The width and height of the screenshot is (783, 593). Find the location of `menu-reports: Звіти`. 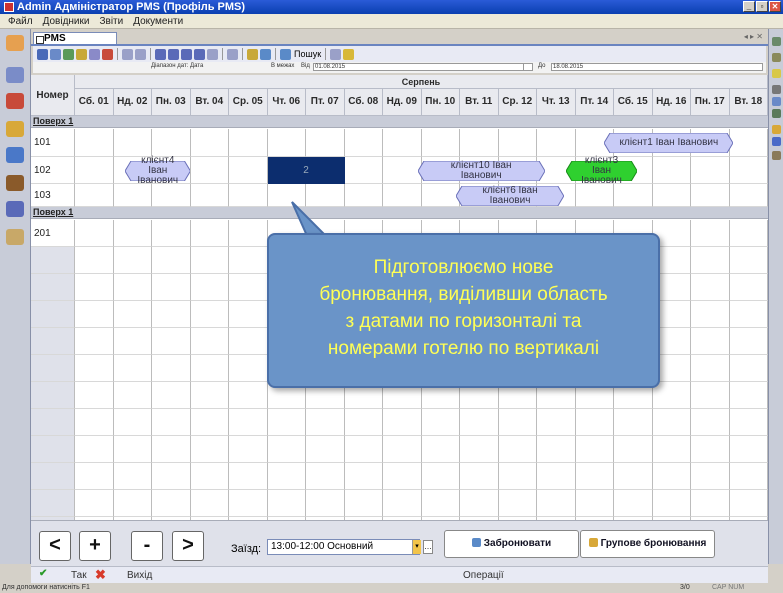

menu-reports: Звіти is located at coordinates (111, 21).